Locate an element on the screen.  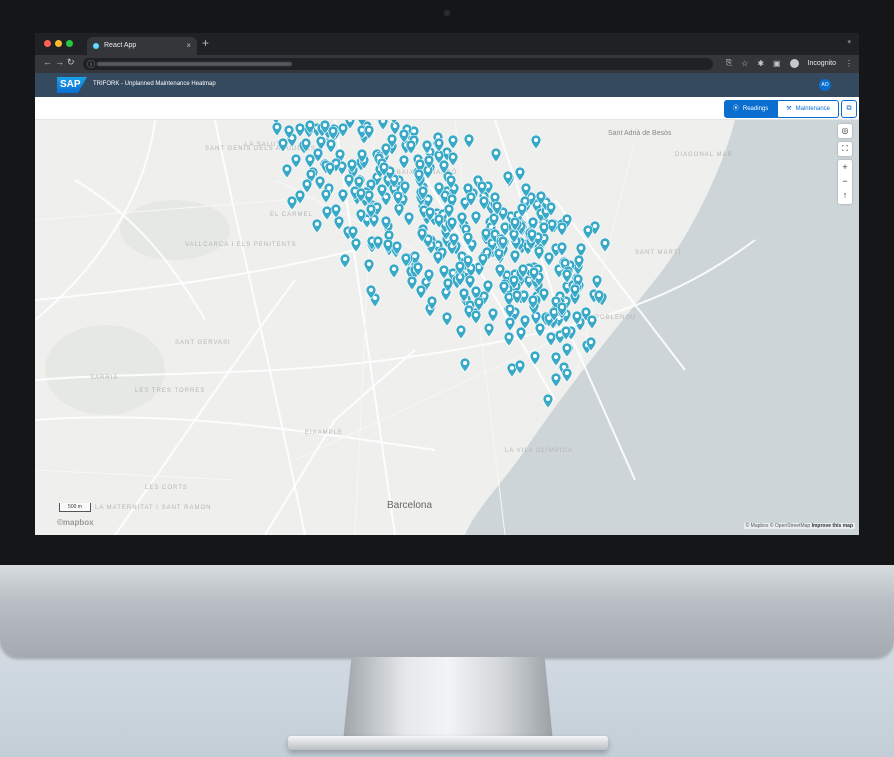
user-avatar: AO is located at coordinates (825, 85).